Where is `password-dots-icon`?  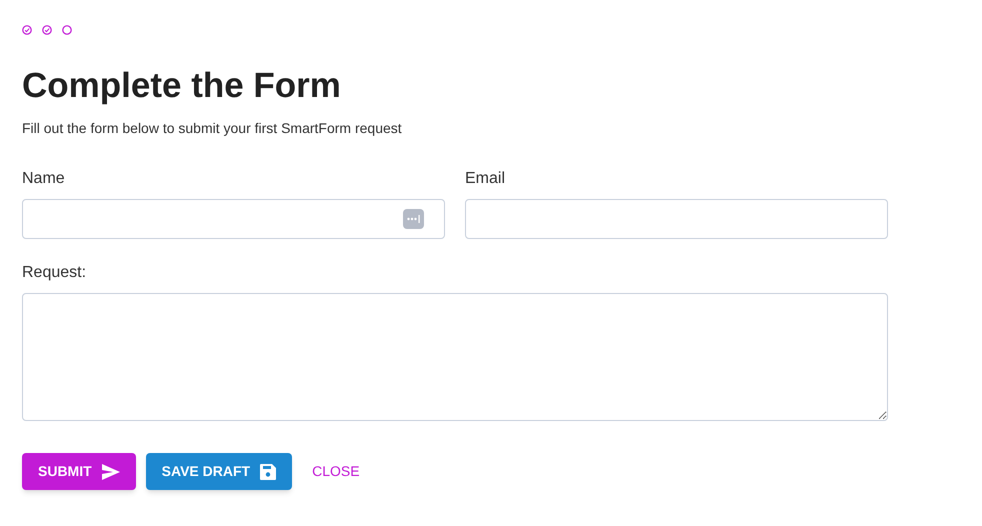
password-dots-icon is located at coordinates (413, 219).